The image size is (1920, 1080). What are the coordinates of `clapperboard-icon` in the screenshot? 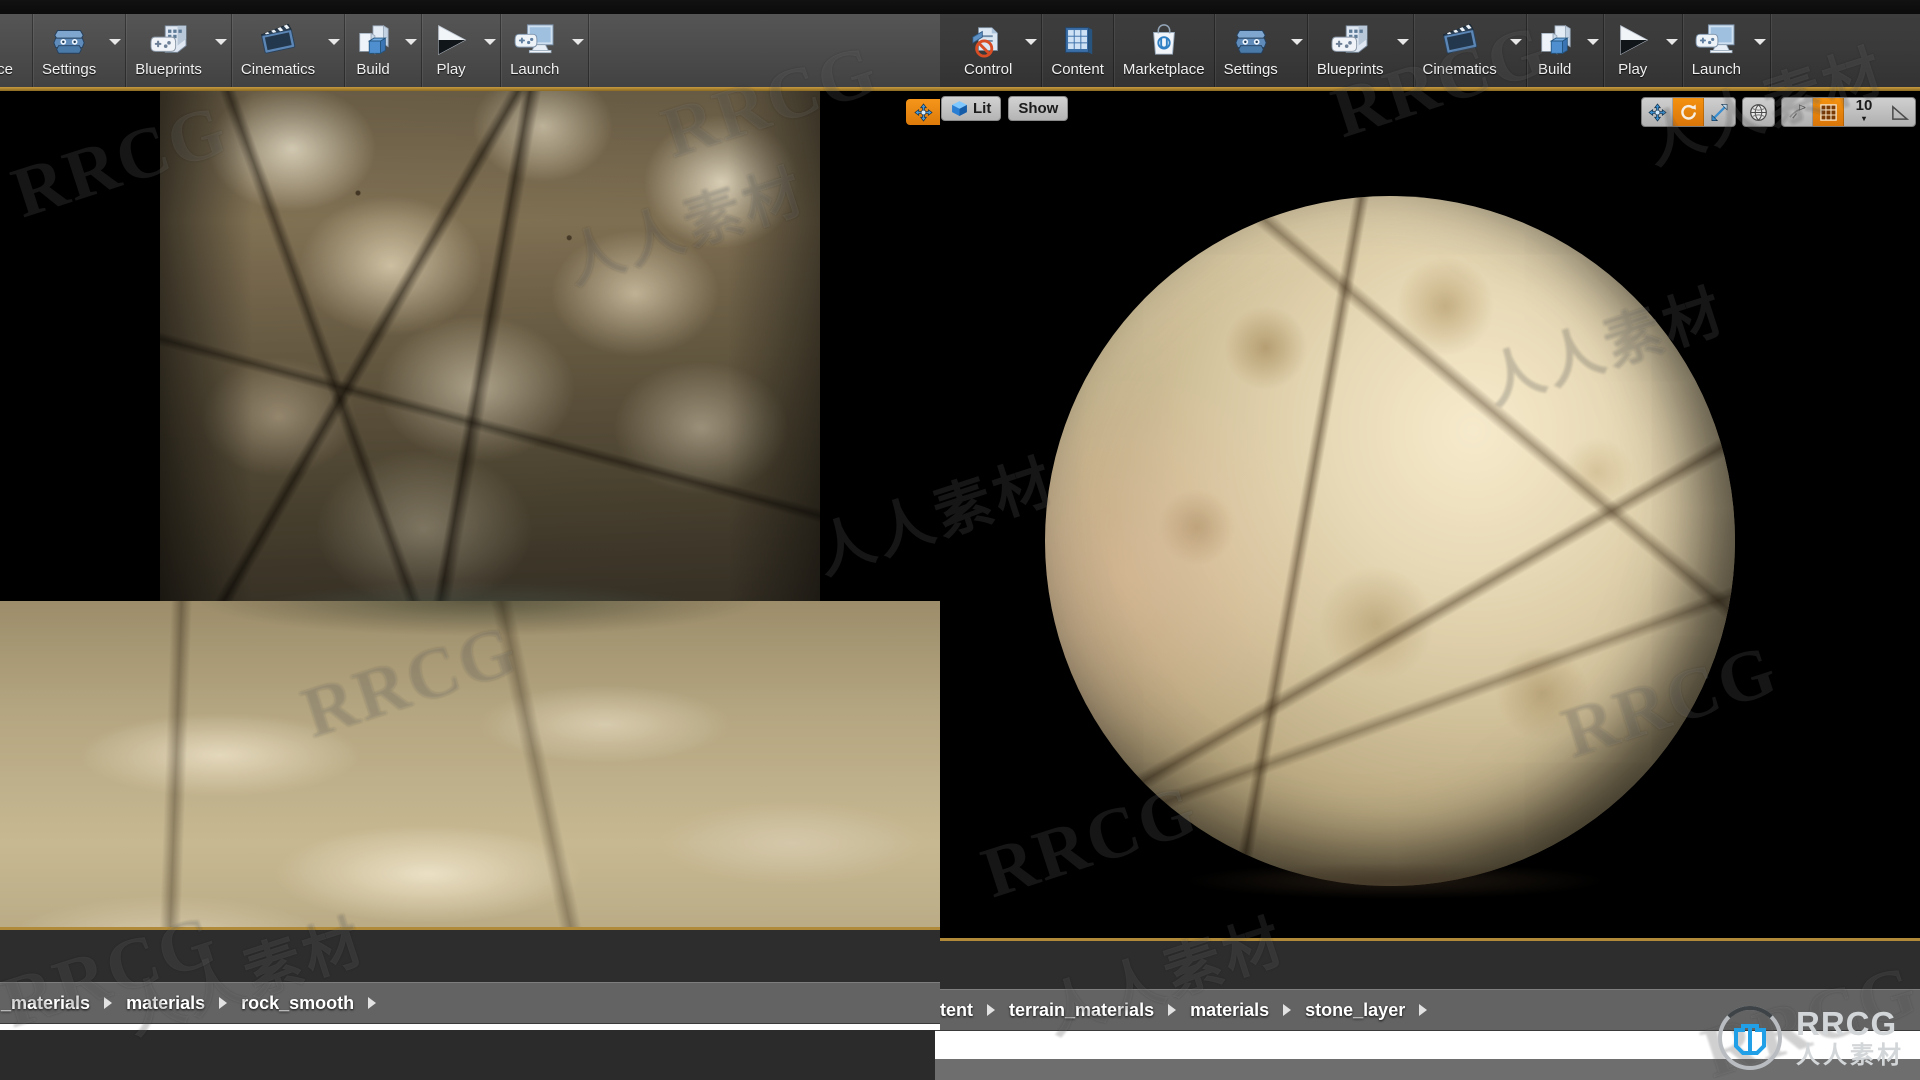 It's located at (278, 40).